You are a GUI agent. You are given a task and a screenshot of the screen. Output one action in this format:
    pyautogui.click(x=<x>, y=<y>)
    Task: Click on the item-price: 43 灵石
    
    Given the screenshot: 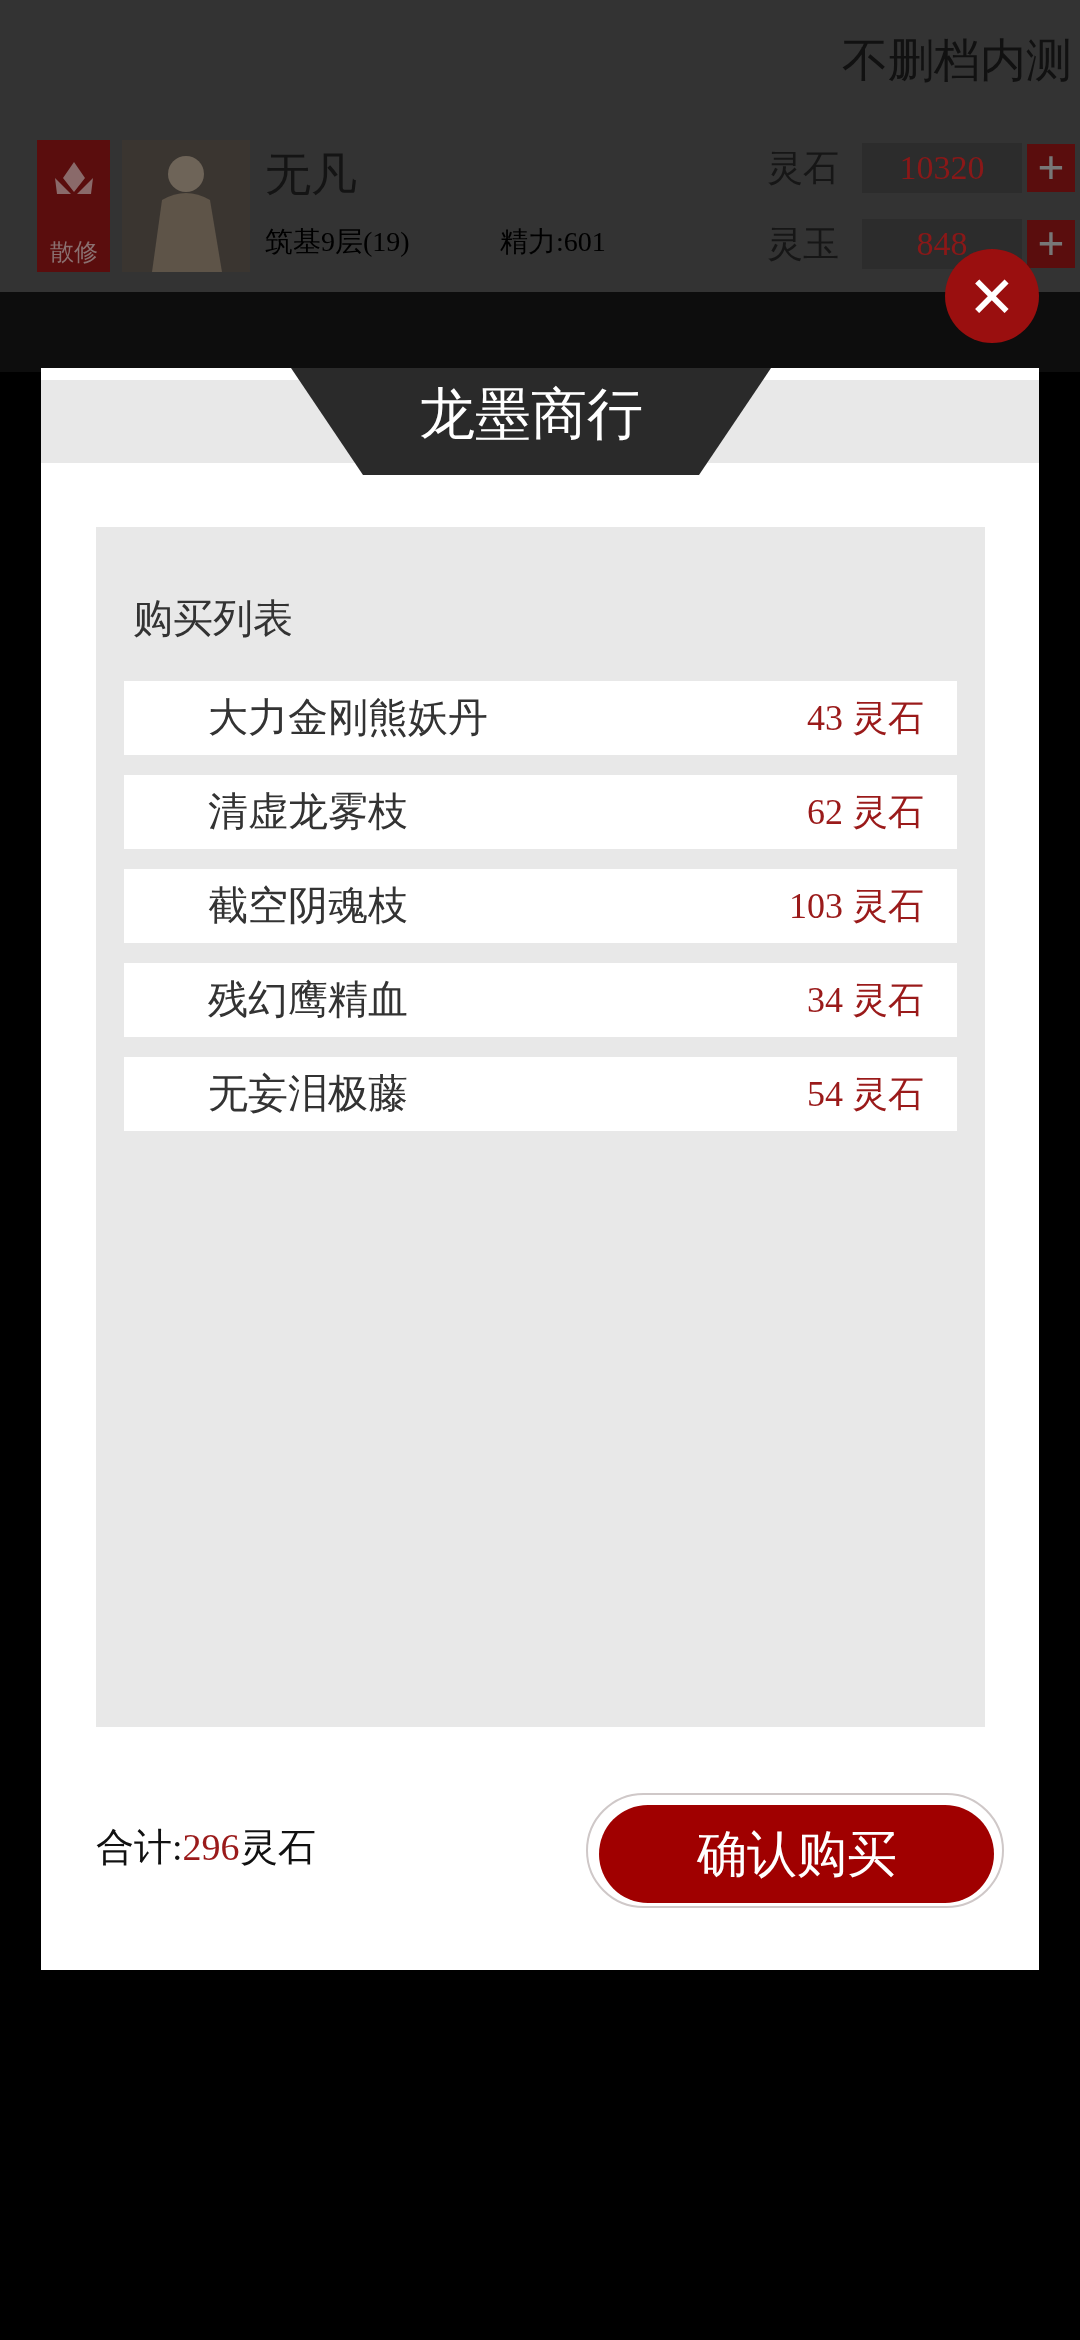 What is the action you would take?
    pyautogui.click(x=865, y=718)
    